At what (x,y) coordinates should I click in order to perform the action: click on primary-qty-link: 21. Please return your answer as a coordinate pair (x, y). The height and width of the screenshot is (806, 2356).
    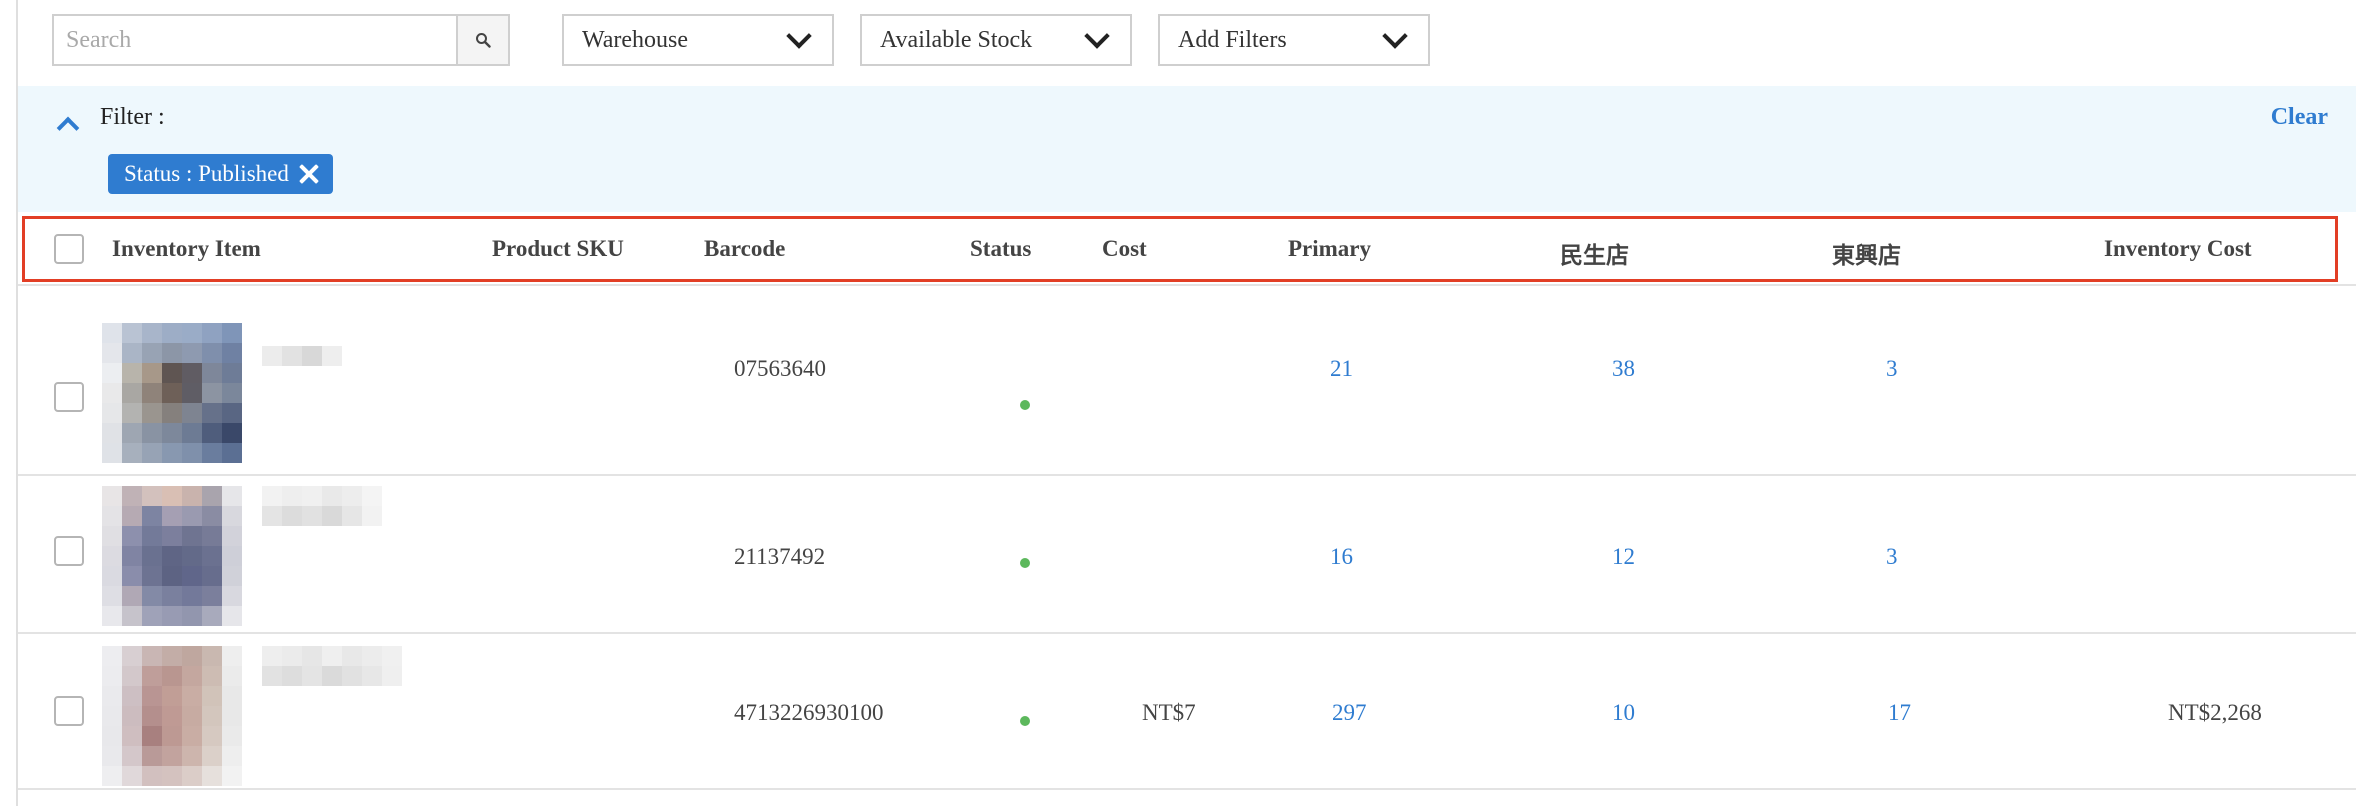
    Looking at the image, I should click on (1341, 369).